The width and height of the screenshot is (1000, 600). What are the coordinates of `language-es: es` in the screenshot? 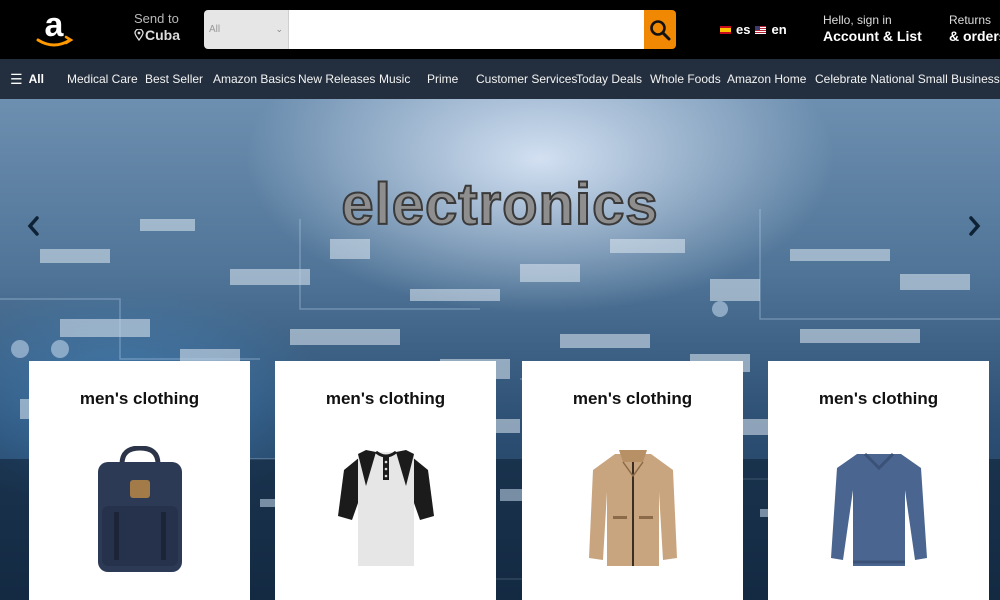 It's located at (743, 29).